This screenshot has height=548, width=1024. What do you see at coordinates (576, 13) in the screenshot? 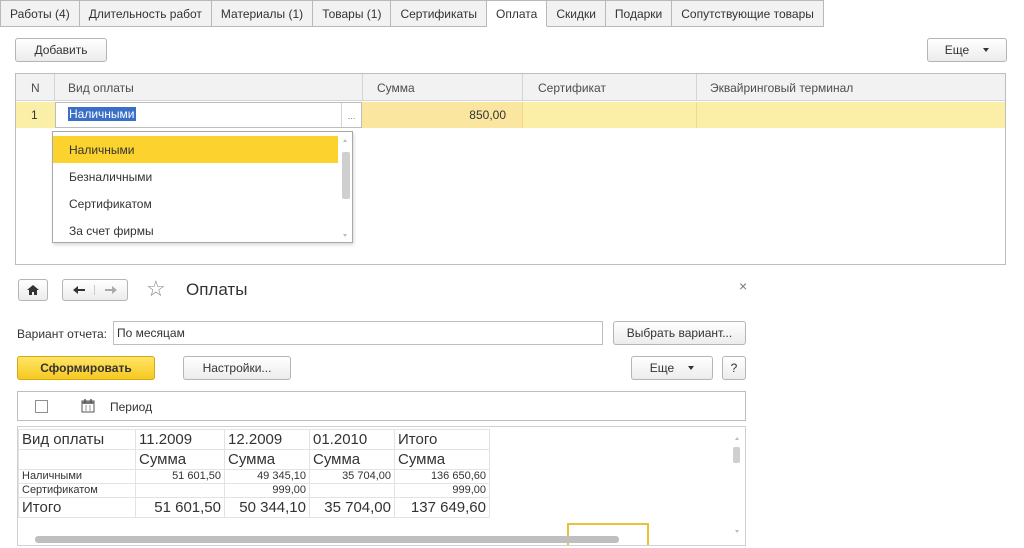
I see `tab-discounts: Скидки` at bounding box center [576, 13].